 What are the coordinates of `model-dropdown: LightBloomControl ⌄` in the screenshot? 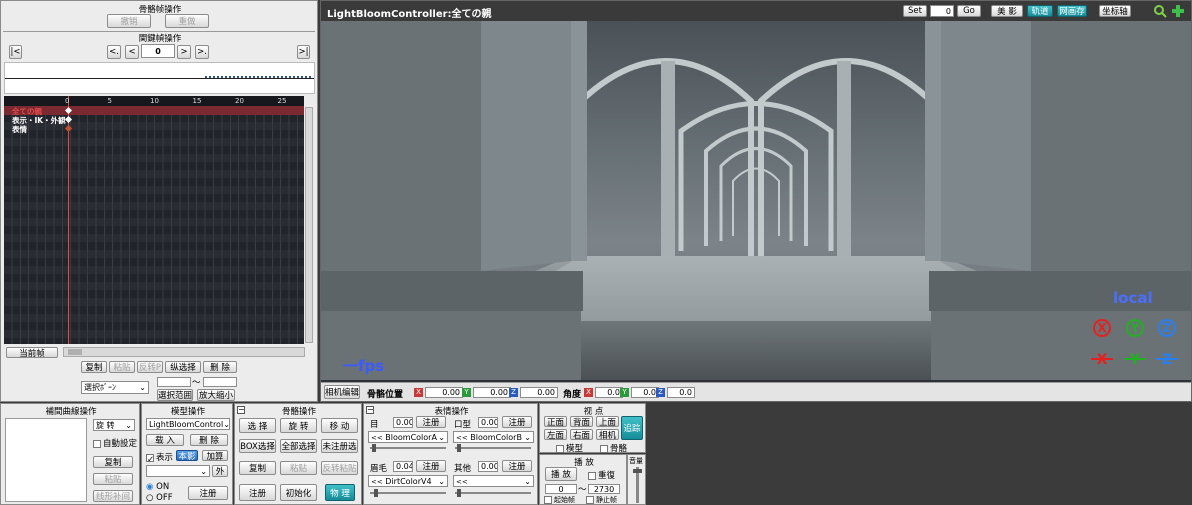 It's located at (188, 424).